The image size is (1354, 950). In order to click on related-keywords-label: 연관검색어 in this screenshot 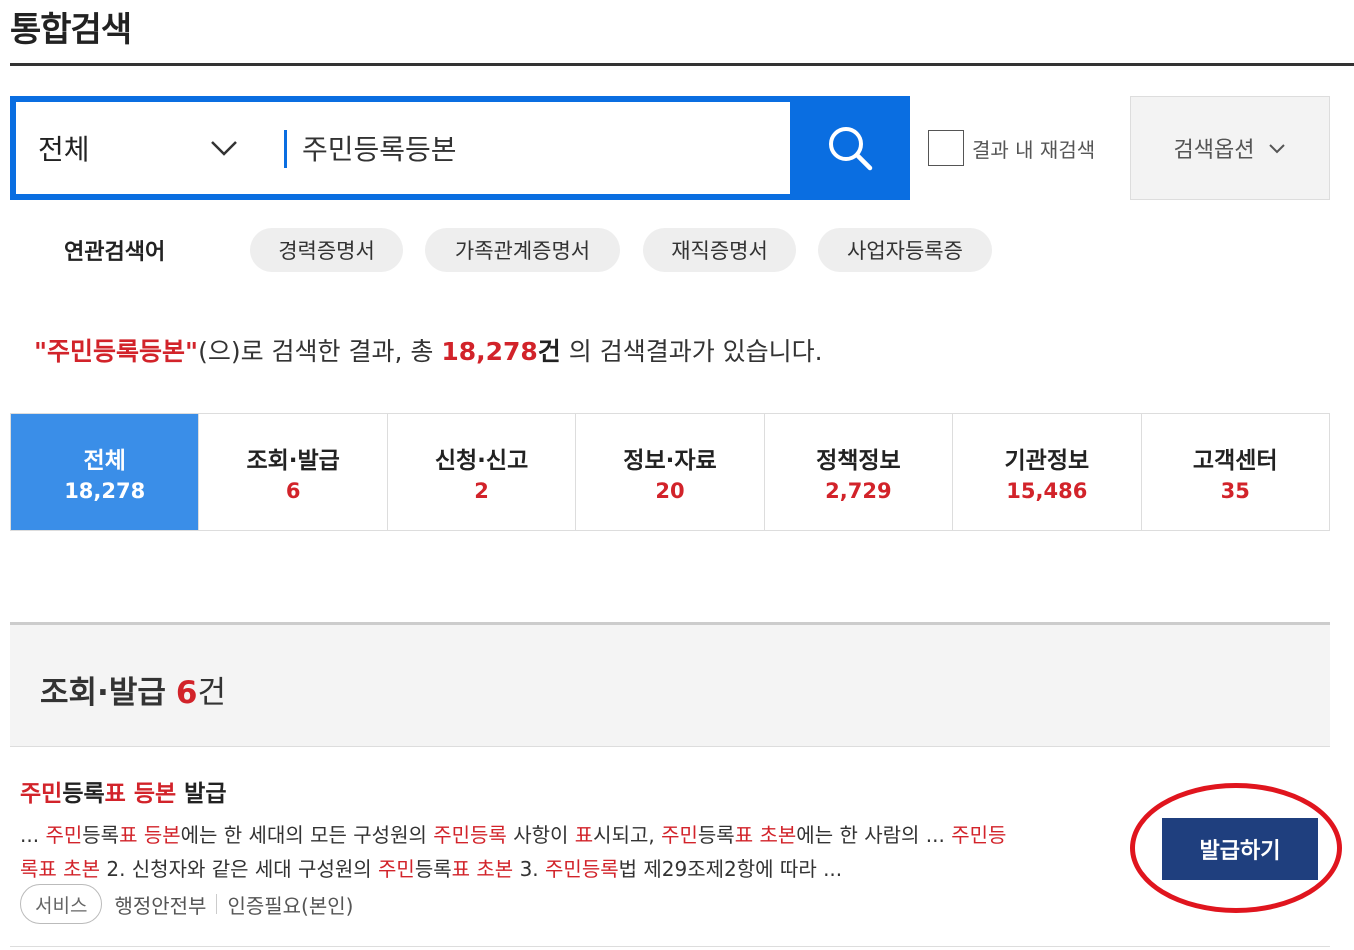, I will do `click(115, 252)`.